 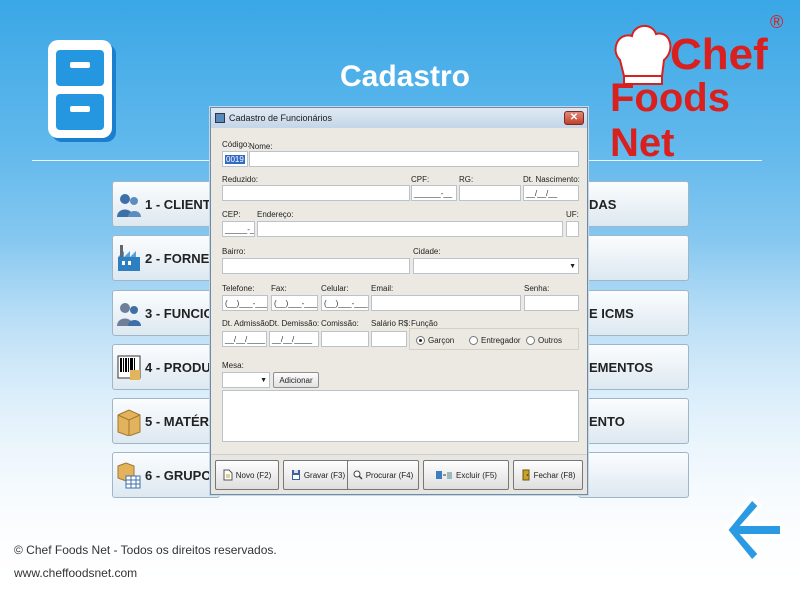 What do you see at coordinates (389, 339) in the screenshot?
I see `salario-field` at bounding box center [389, 339].